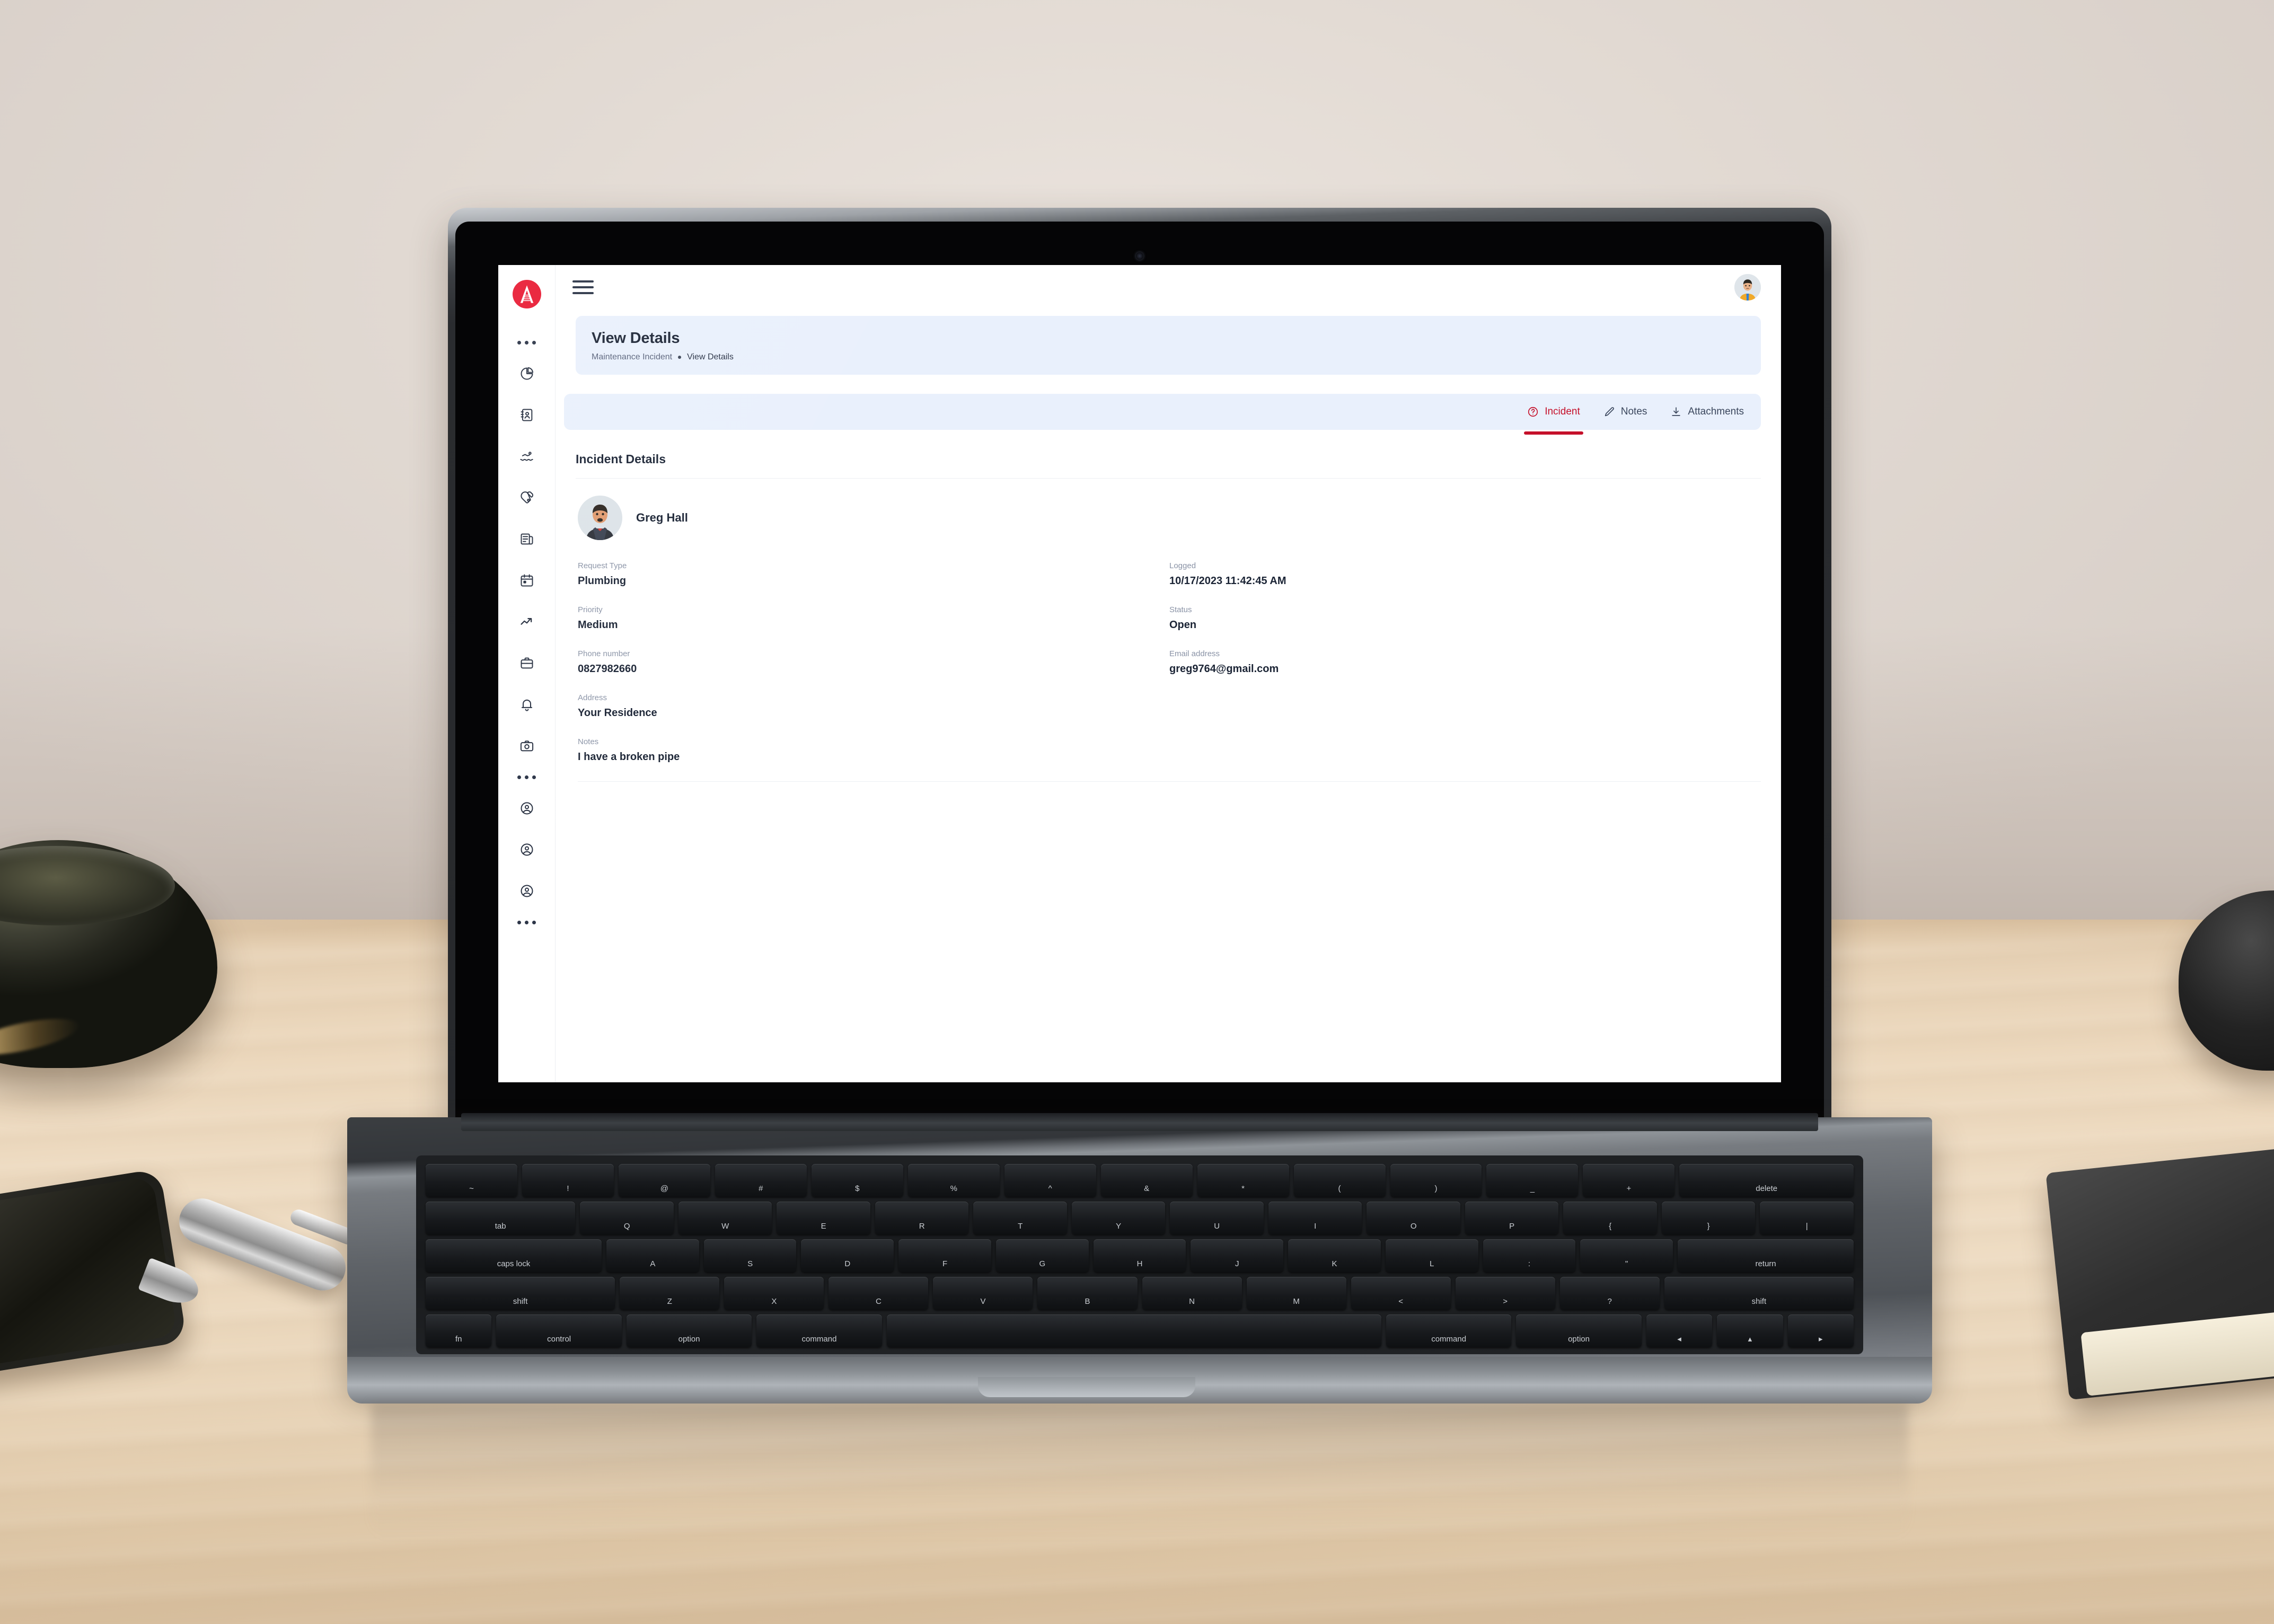 The height and width of the screenshot is (1624, 2274). I want to click on keyboard-key, so click(1133, 1330).